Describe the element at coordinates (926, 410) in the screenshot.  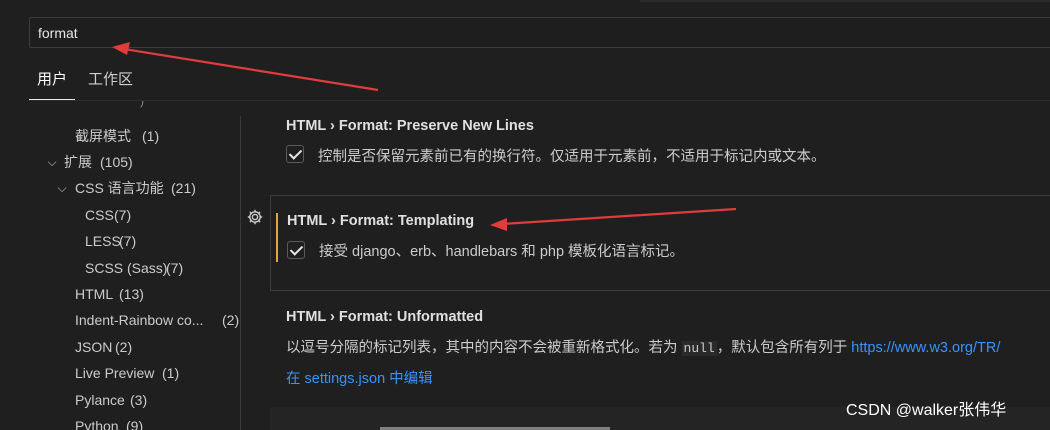
I see `watermark: CSDN @walker张伟华` at that location.